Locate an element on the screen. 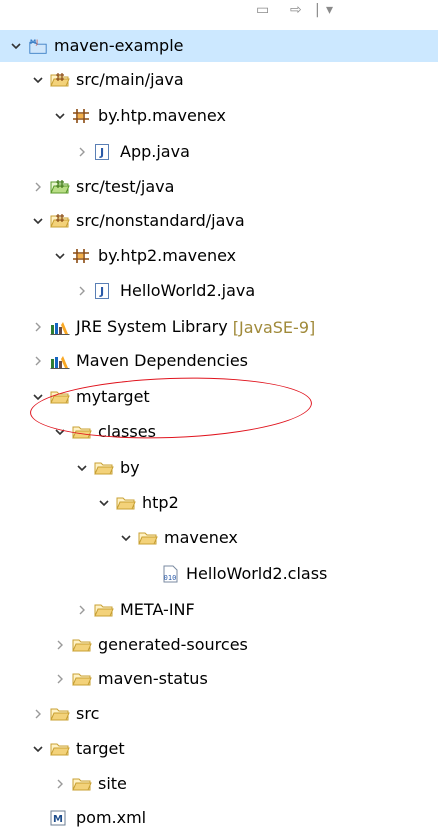 The width and height of the screenshot is (438, 834). tree-item-label: src/test/java is located at coordinates (125, 186).